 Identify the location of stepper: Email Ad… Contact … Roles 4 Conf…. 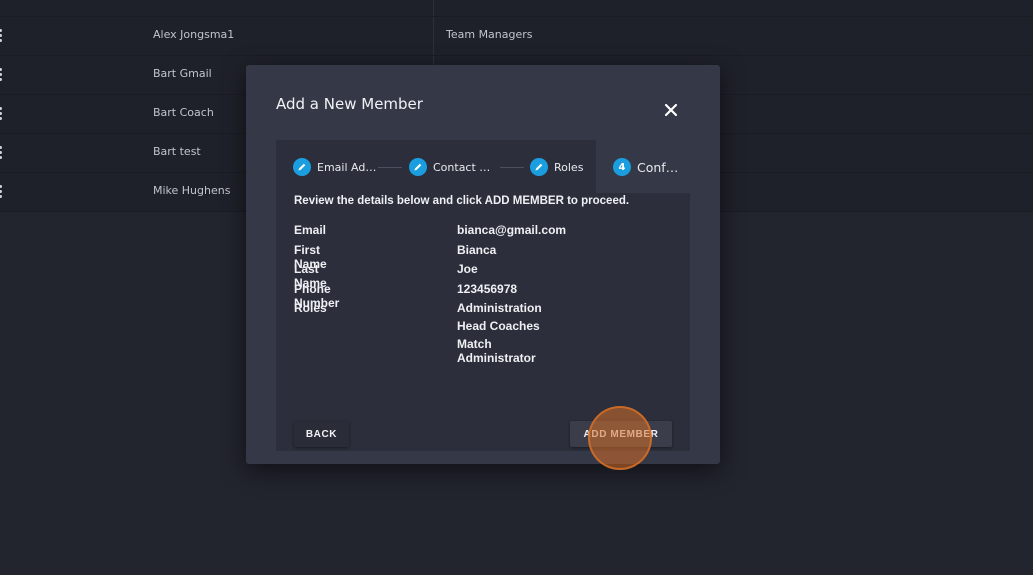
(483, 166).